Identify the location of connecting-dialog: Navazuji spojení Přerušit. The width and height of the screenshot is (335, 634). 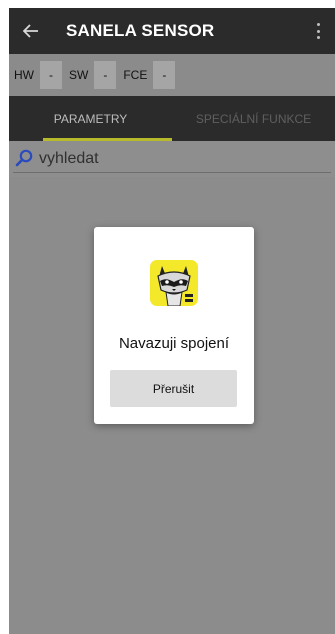
(174, 325).